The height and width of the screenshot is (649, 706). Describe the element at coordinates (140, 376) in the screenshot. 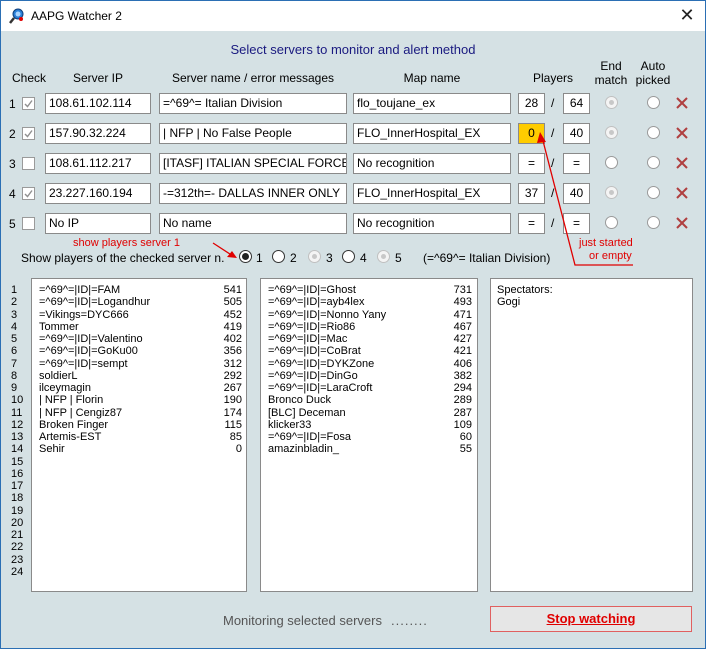

I see `player-row: soldierL 292` at that location.